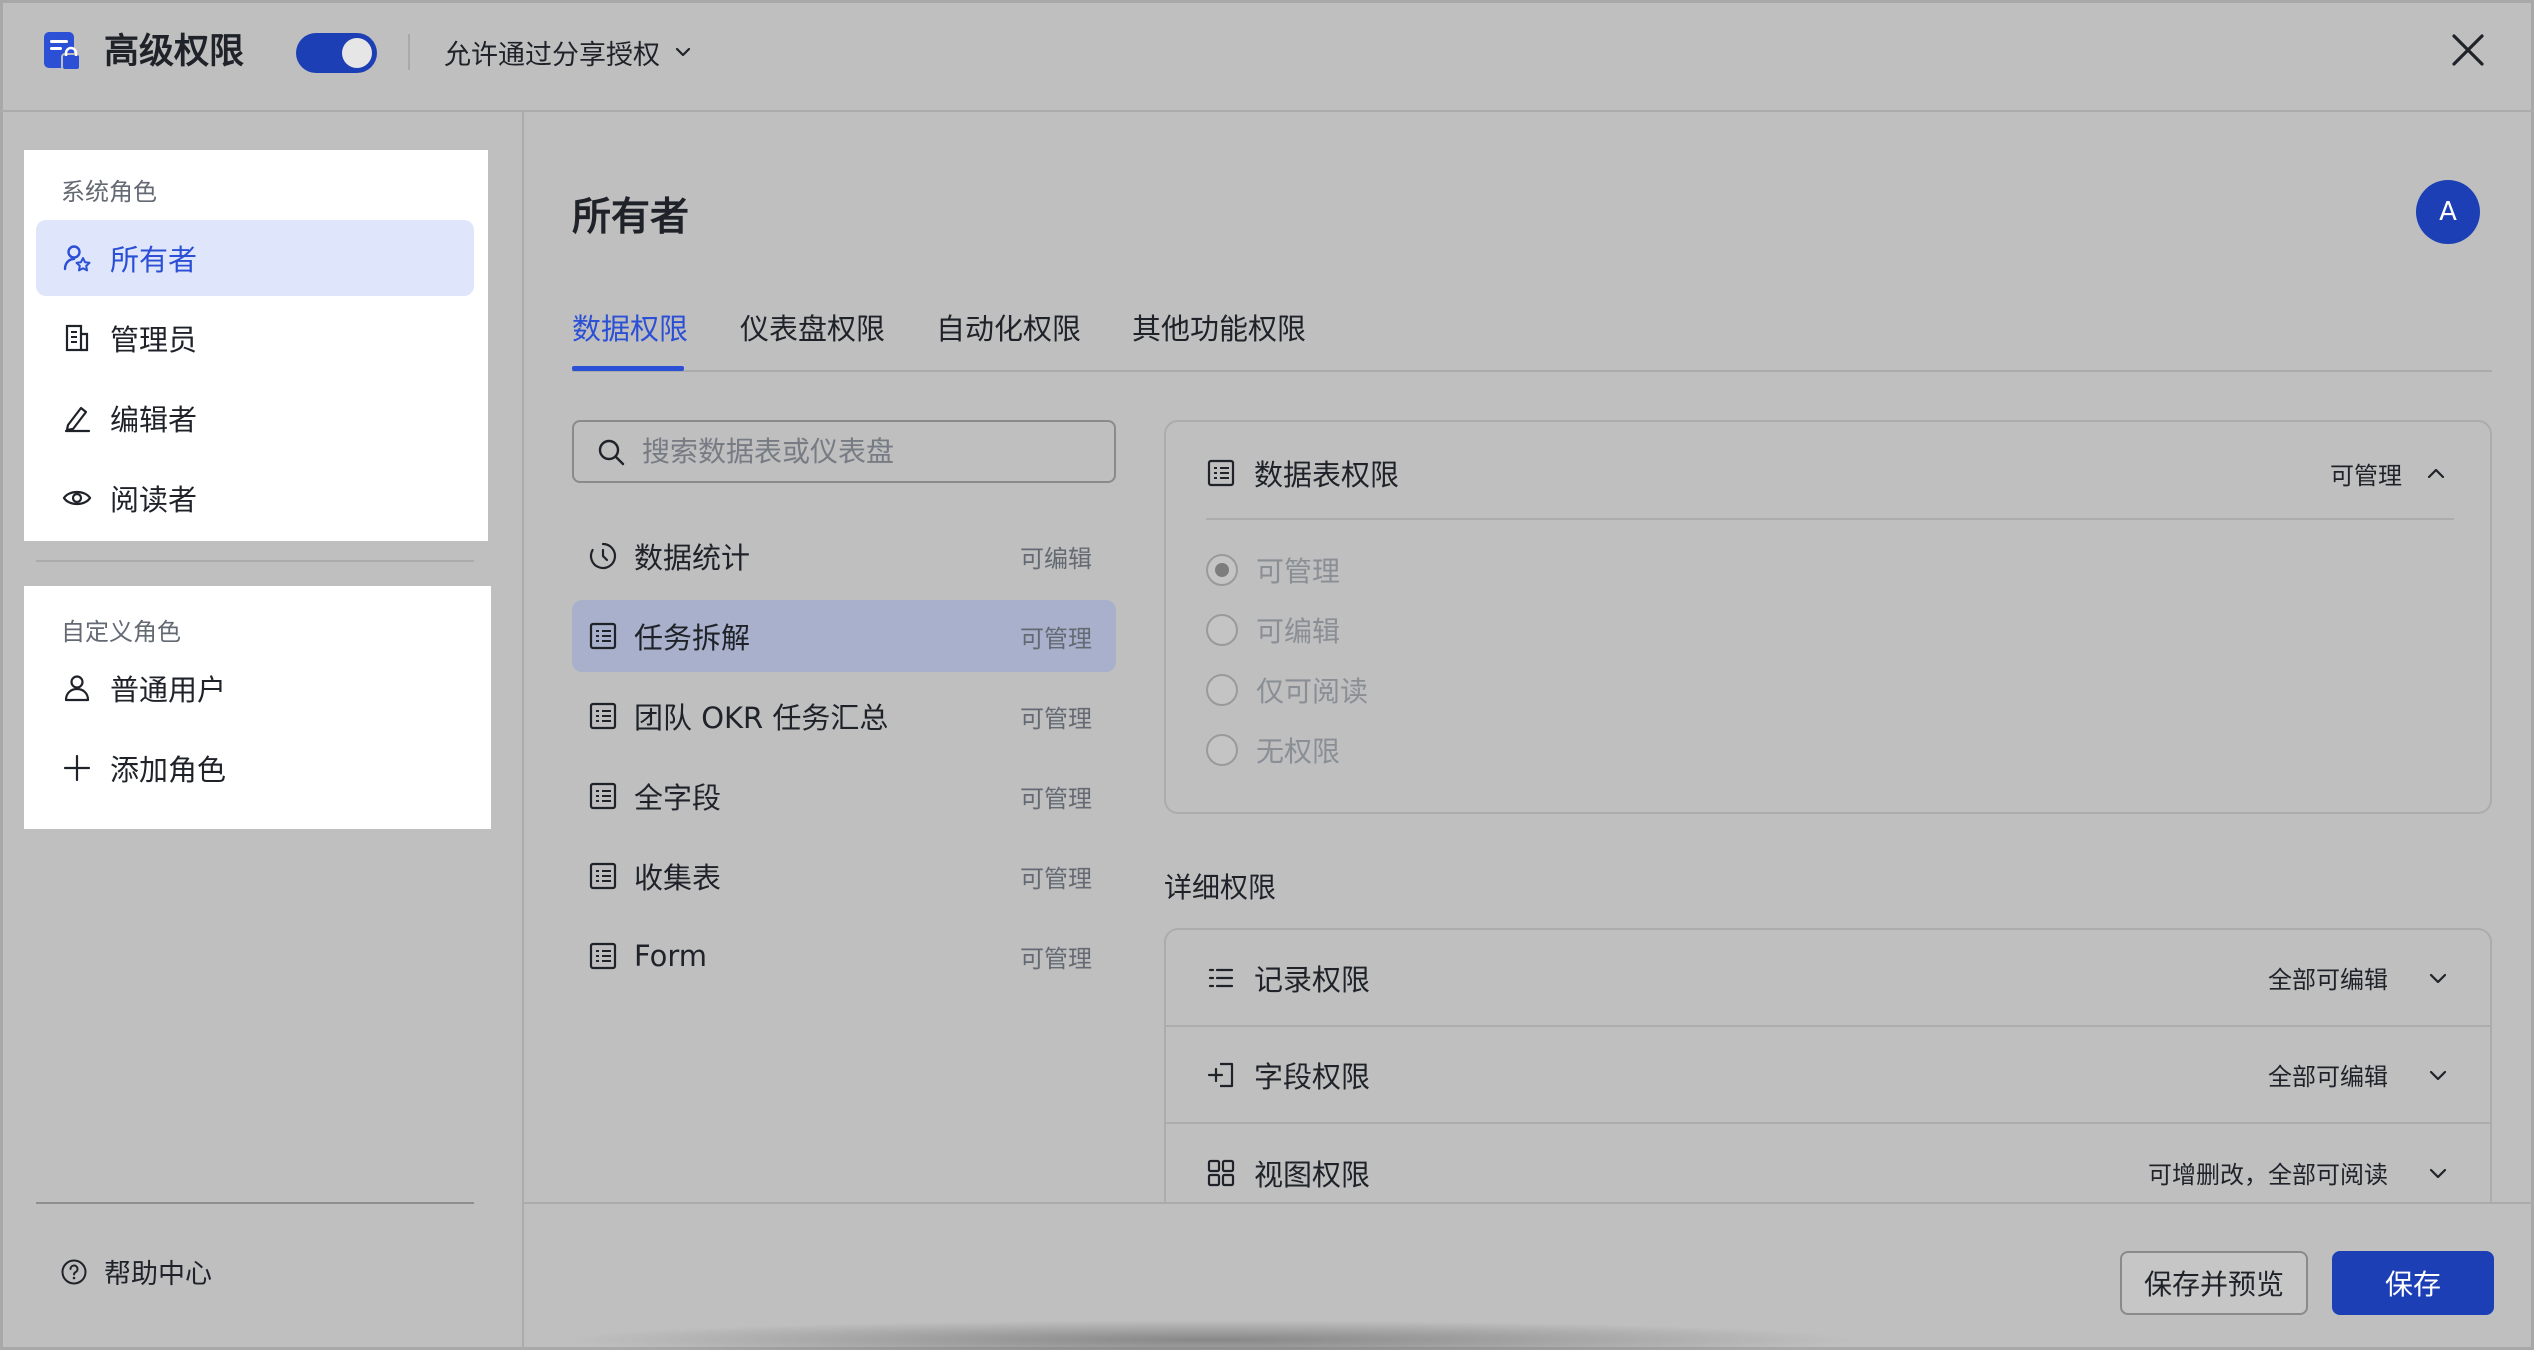 The width and height of the screenshot is (2534, 1350). What do you see at coordinates (255, 561) in the screenshot?
I see `sidebar-divider` at bounding box center [255, 561].